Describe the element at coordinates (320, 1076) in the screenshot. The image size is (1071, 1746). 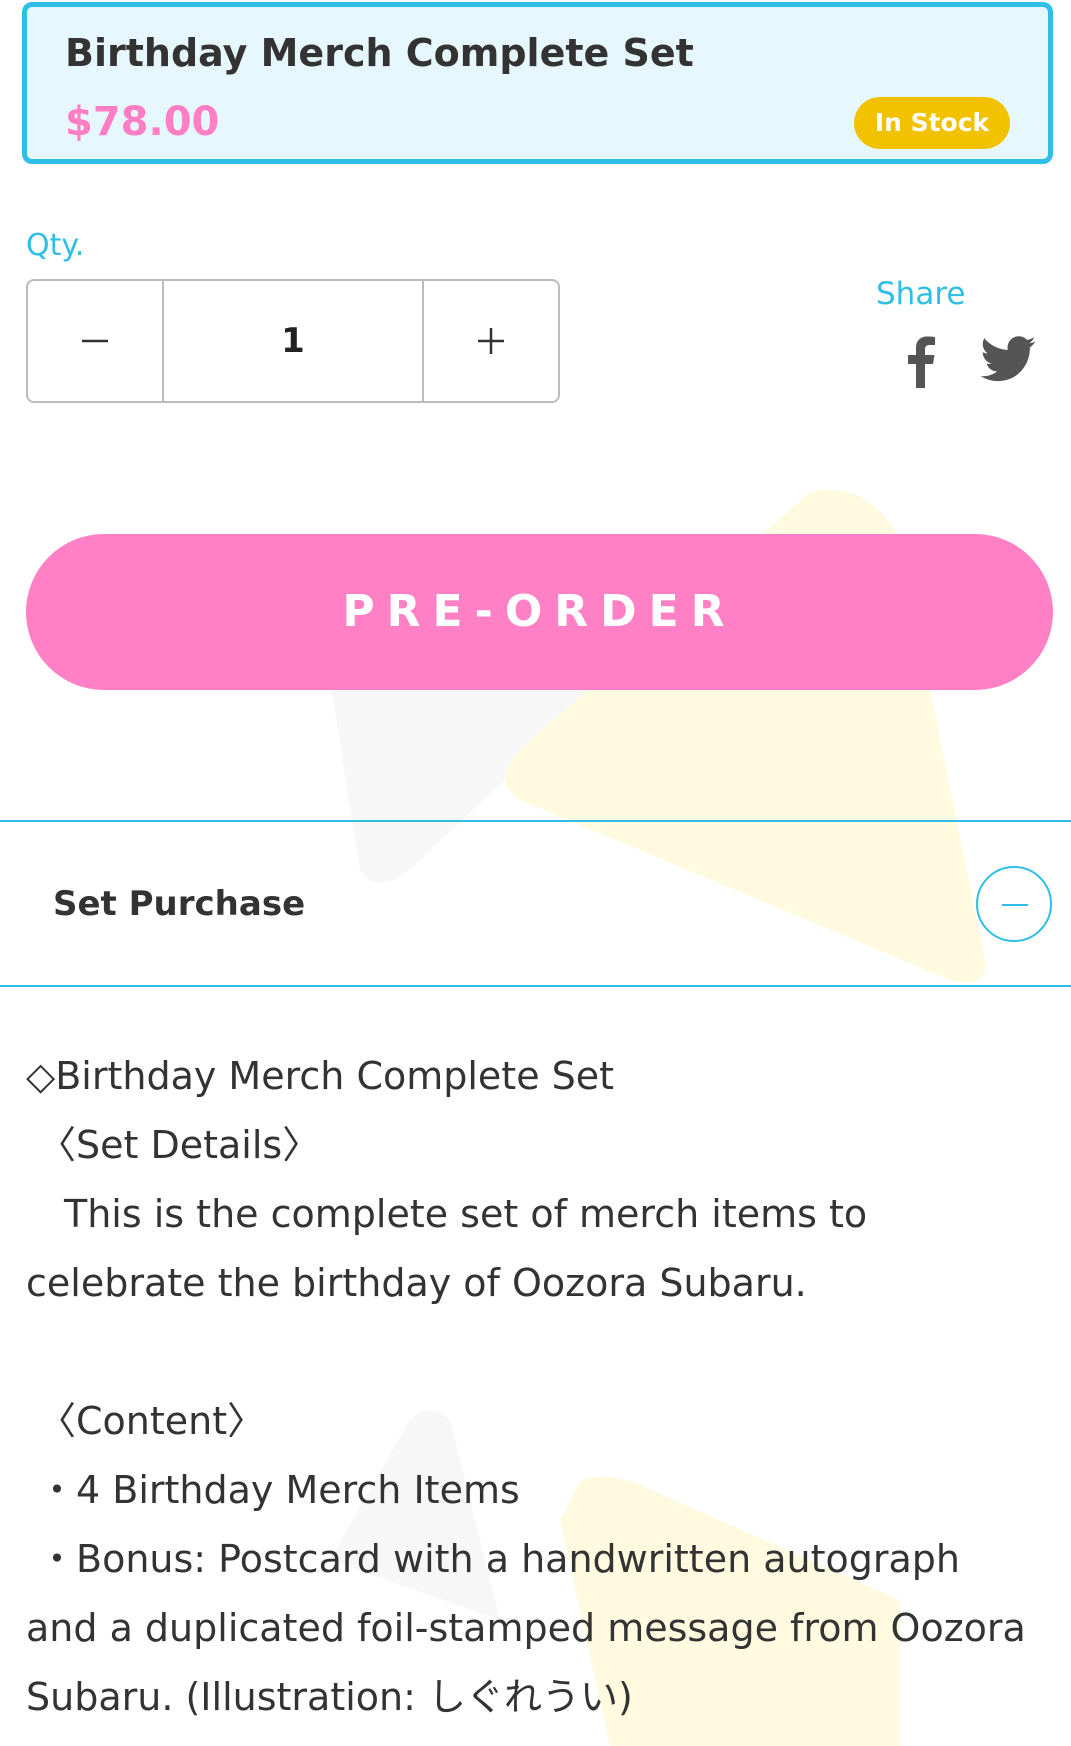
I see `description-heading: ◇Birthday Merch Complete Set` at that location.